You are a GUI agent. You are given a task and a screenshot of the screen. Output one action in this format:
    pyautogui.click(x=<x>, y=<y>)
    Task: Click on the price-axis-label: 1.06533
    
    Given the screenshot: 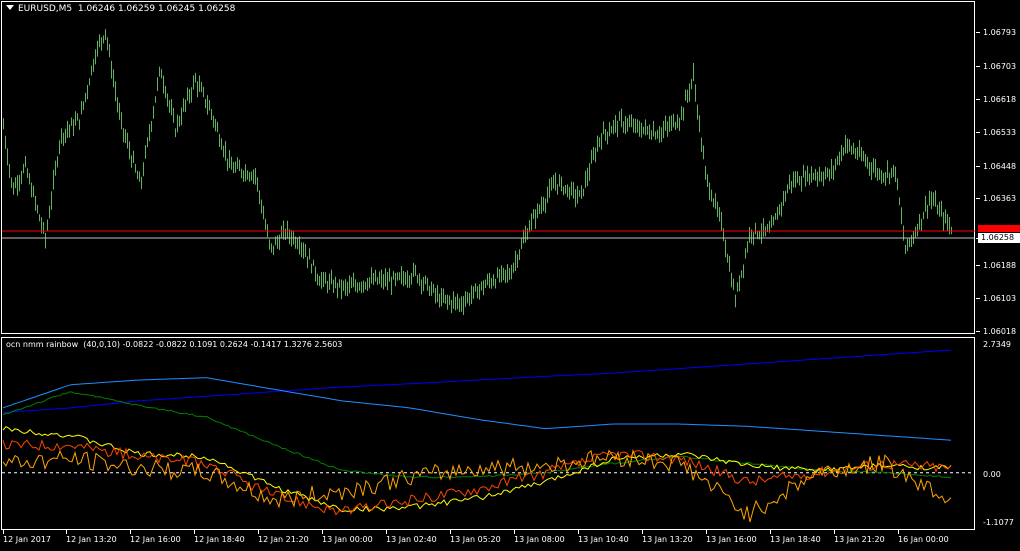 What is the action you would take?
    pyautogui.click(x=1000, y=132)
    